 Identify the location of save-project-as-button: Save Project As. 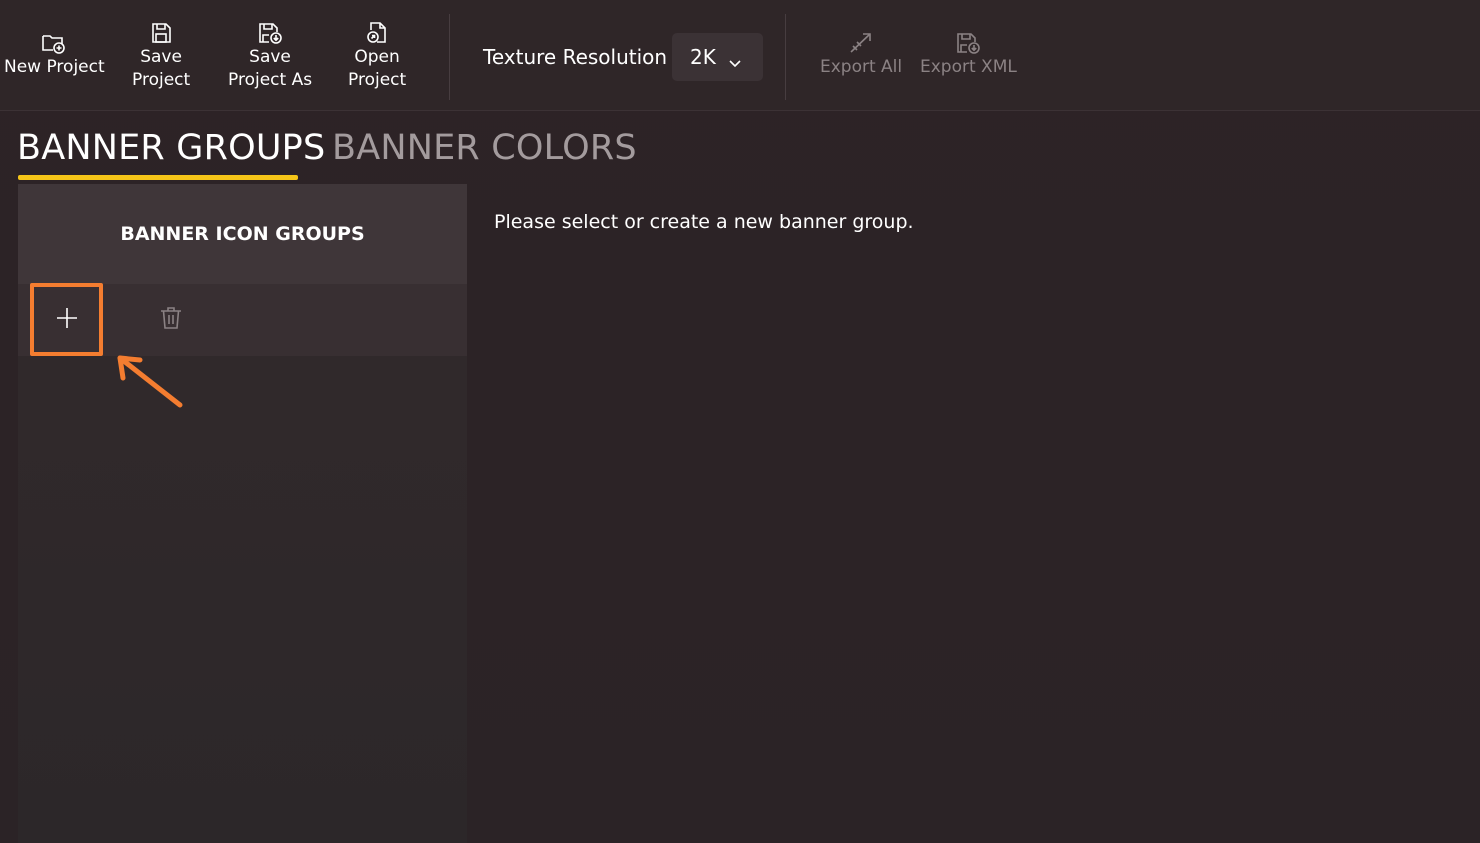
(270, 56).